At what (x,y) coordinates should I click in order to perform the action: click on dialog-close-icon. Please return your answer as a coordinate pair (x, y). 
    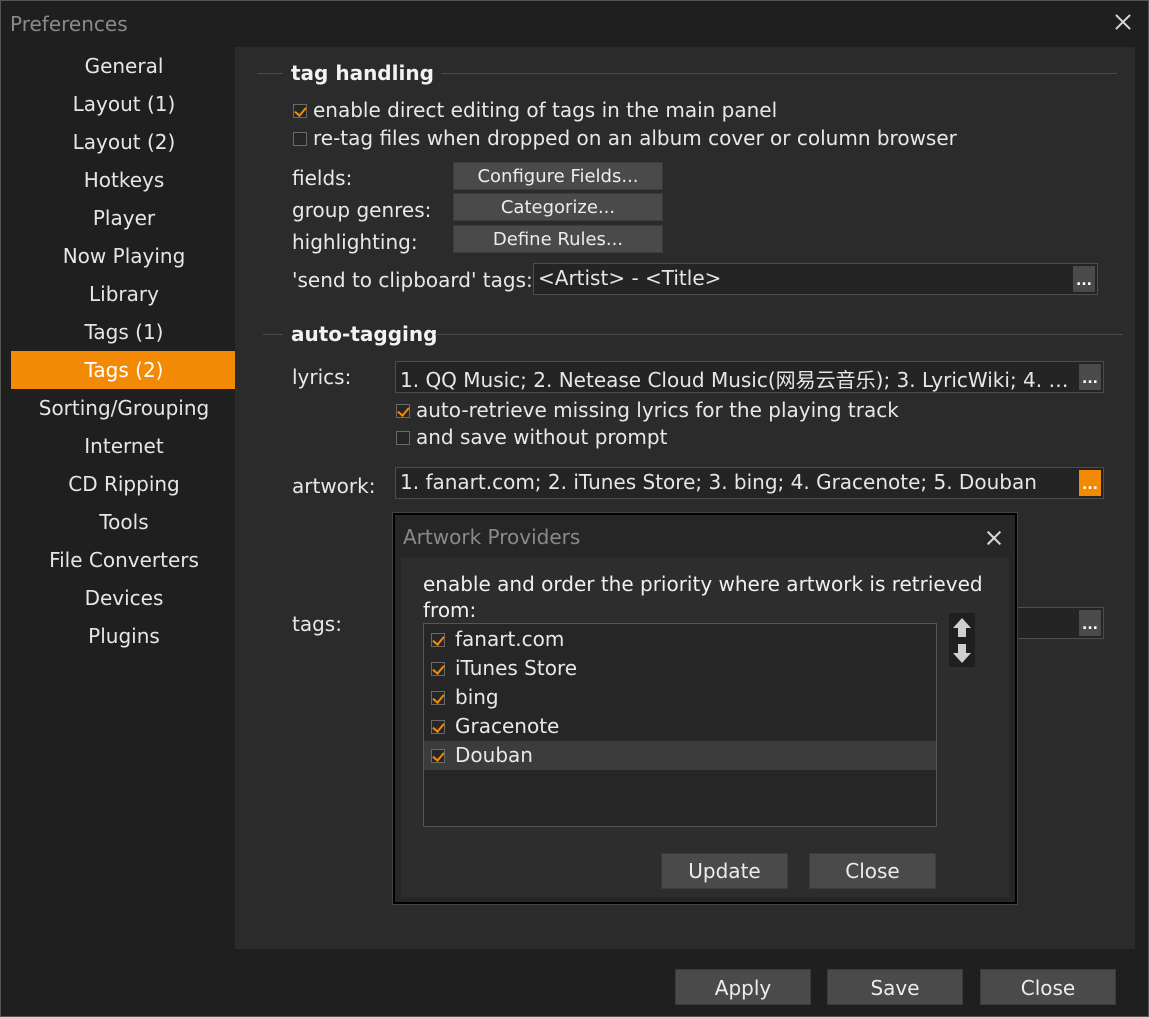
    Looking at the image, I should click on (994, 538).